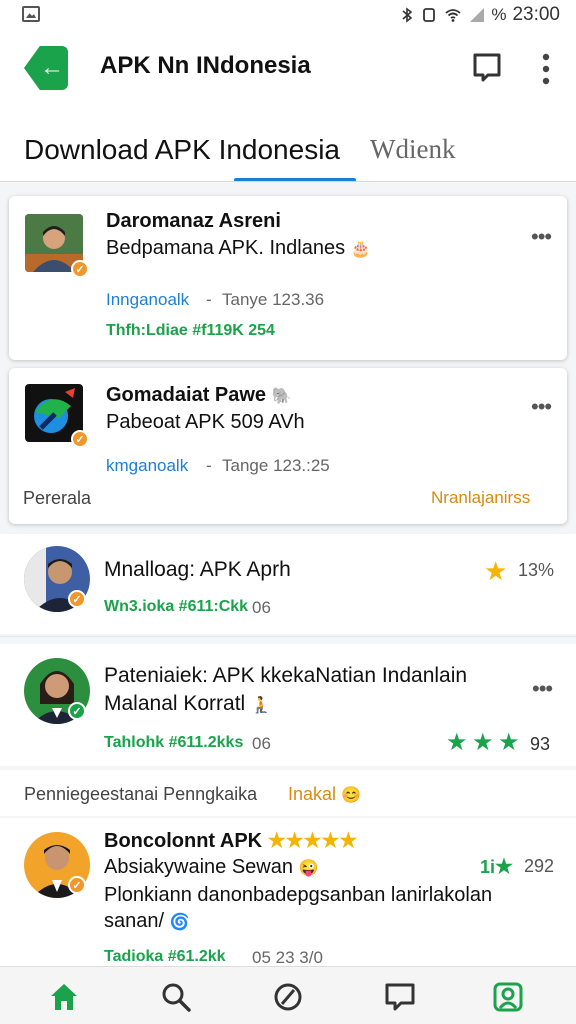  I want to click on section-header: Penniegeestanai Penngkaika Inakal 😊, so click(288, 793).